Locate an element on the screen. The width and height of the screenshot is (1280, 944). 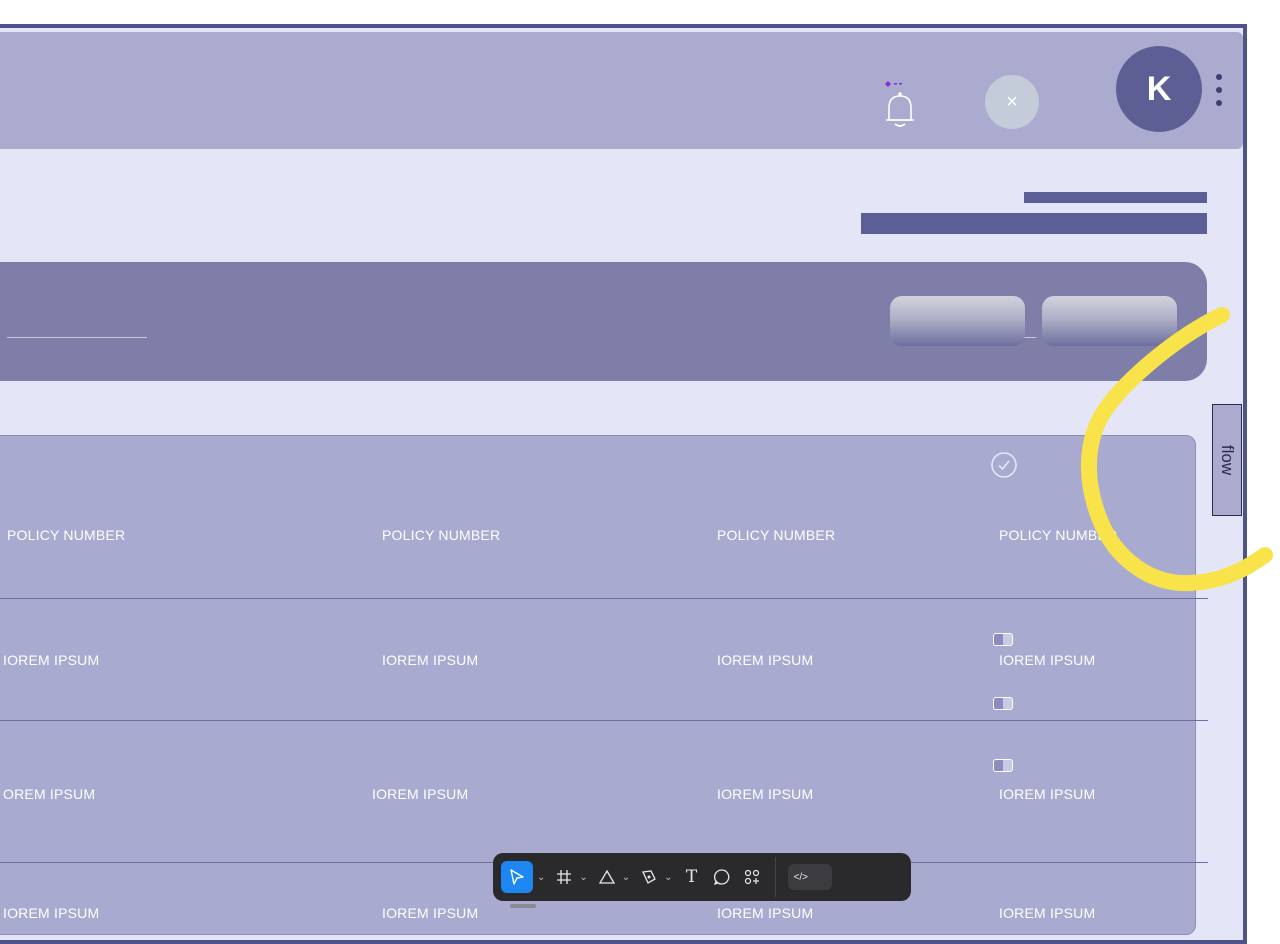
avatar-letter: K is located at coordinates (1159, 88).